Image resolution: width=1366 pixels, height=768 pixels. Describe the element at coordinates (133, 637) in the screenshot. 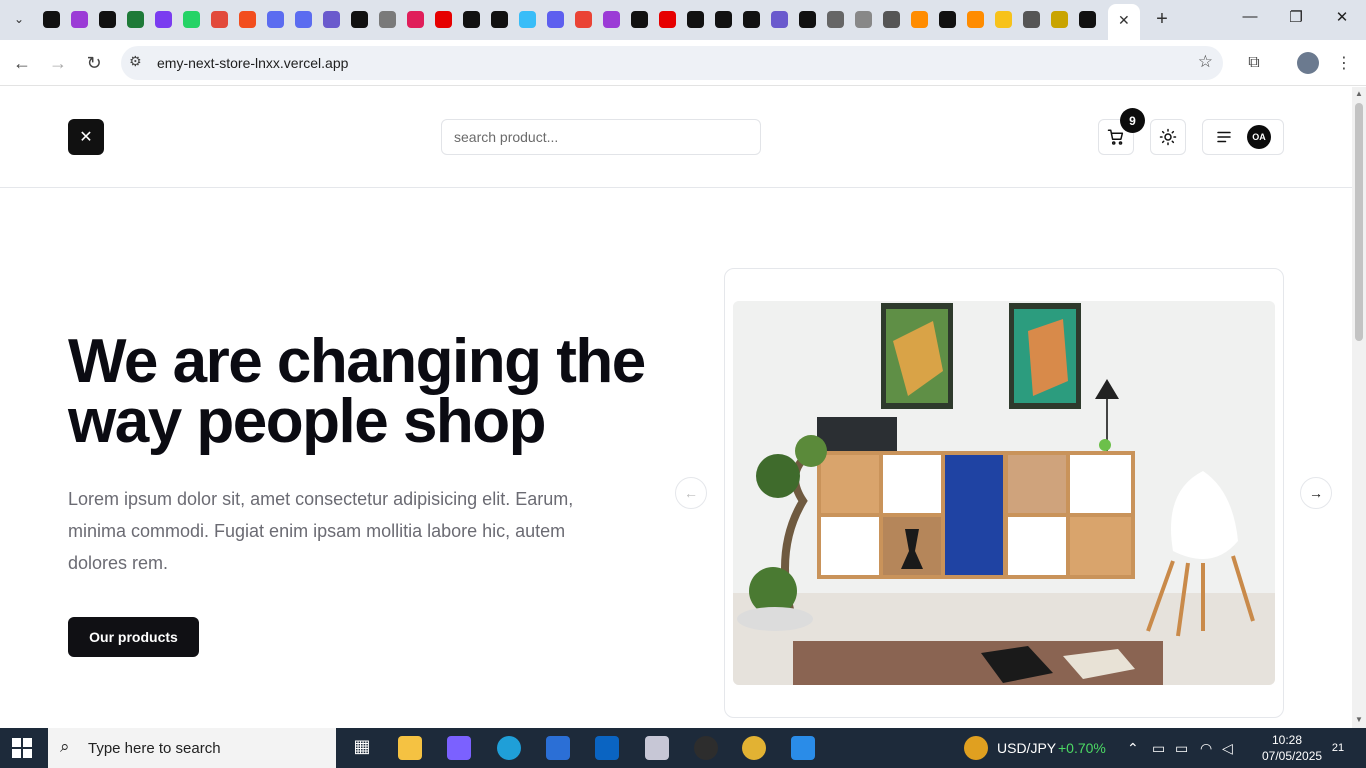

I see `our-products-button: Our products` at that location.